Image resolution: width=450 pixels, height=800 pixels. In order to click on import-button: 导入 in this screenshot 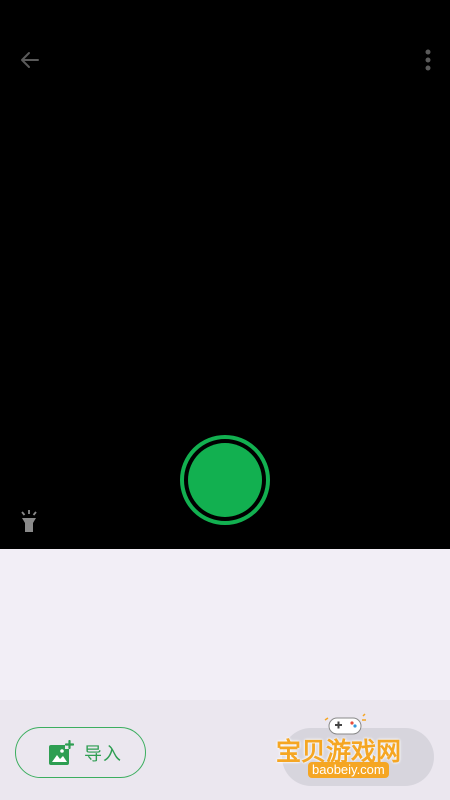, I will do `click(80, 752)`.